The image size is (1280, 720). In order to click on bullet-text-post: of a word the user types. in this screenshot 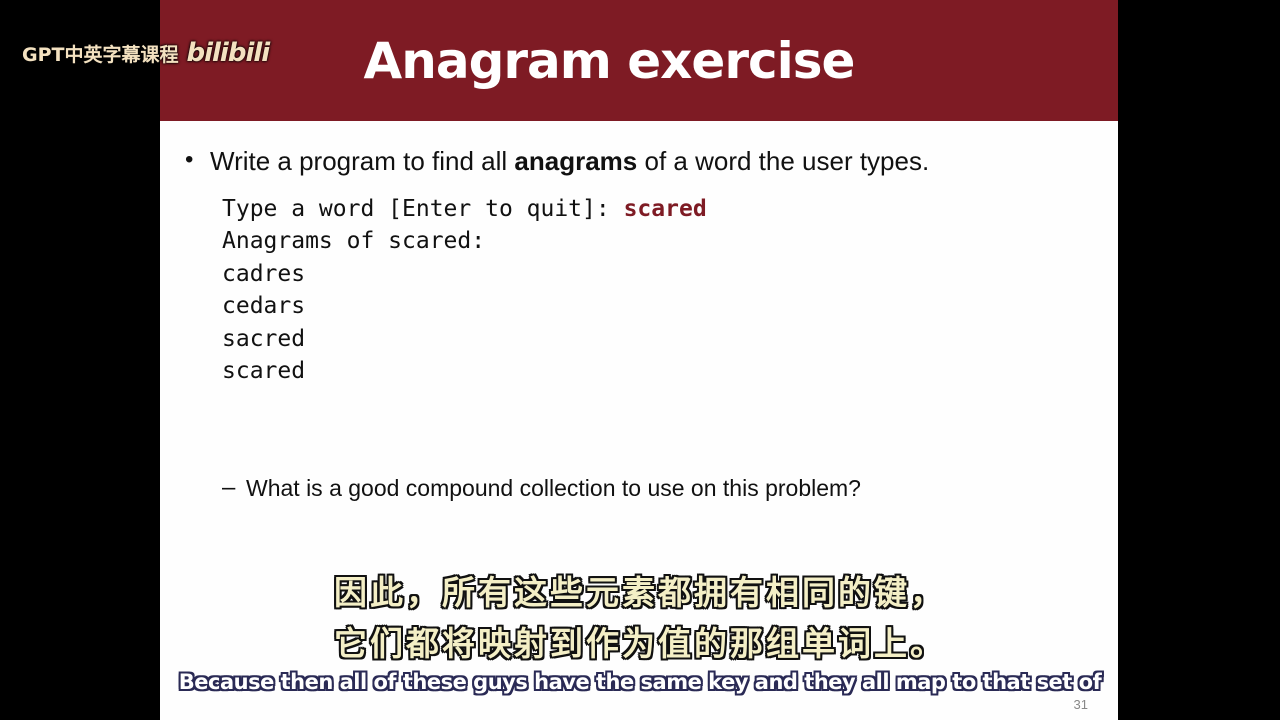, I will do `click(783, 161)`.